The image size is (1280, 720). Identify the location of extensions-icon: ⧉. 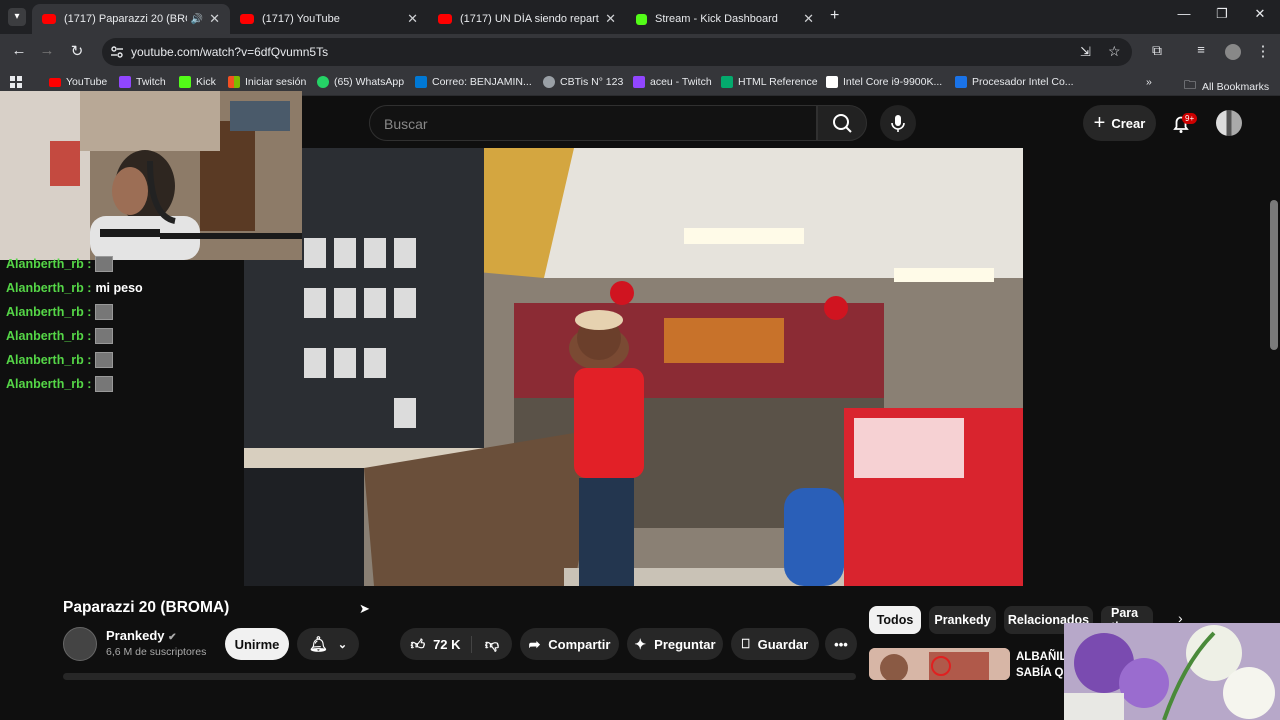
(1157, 50).